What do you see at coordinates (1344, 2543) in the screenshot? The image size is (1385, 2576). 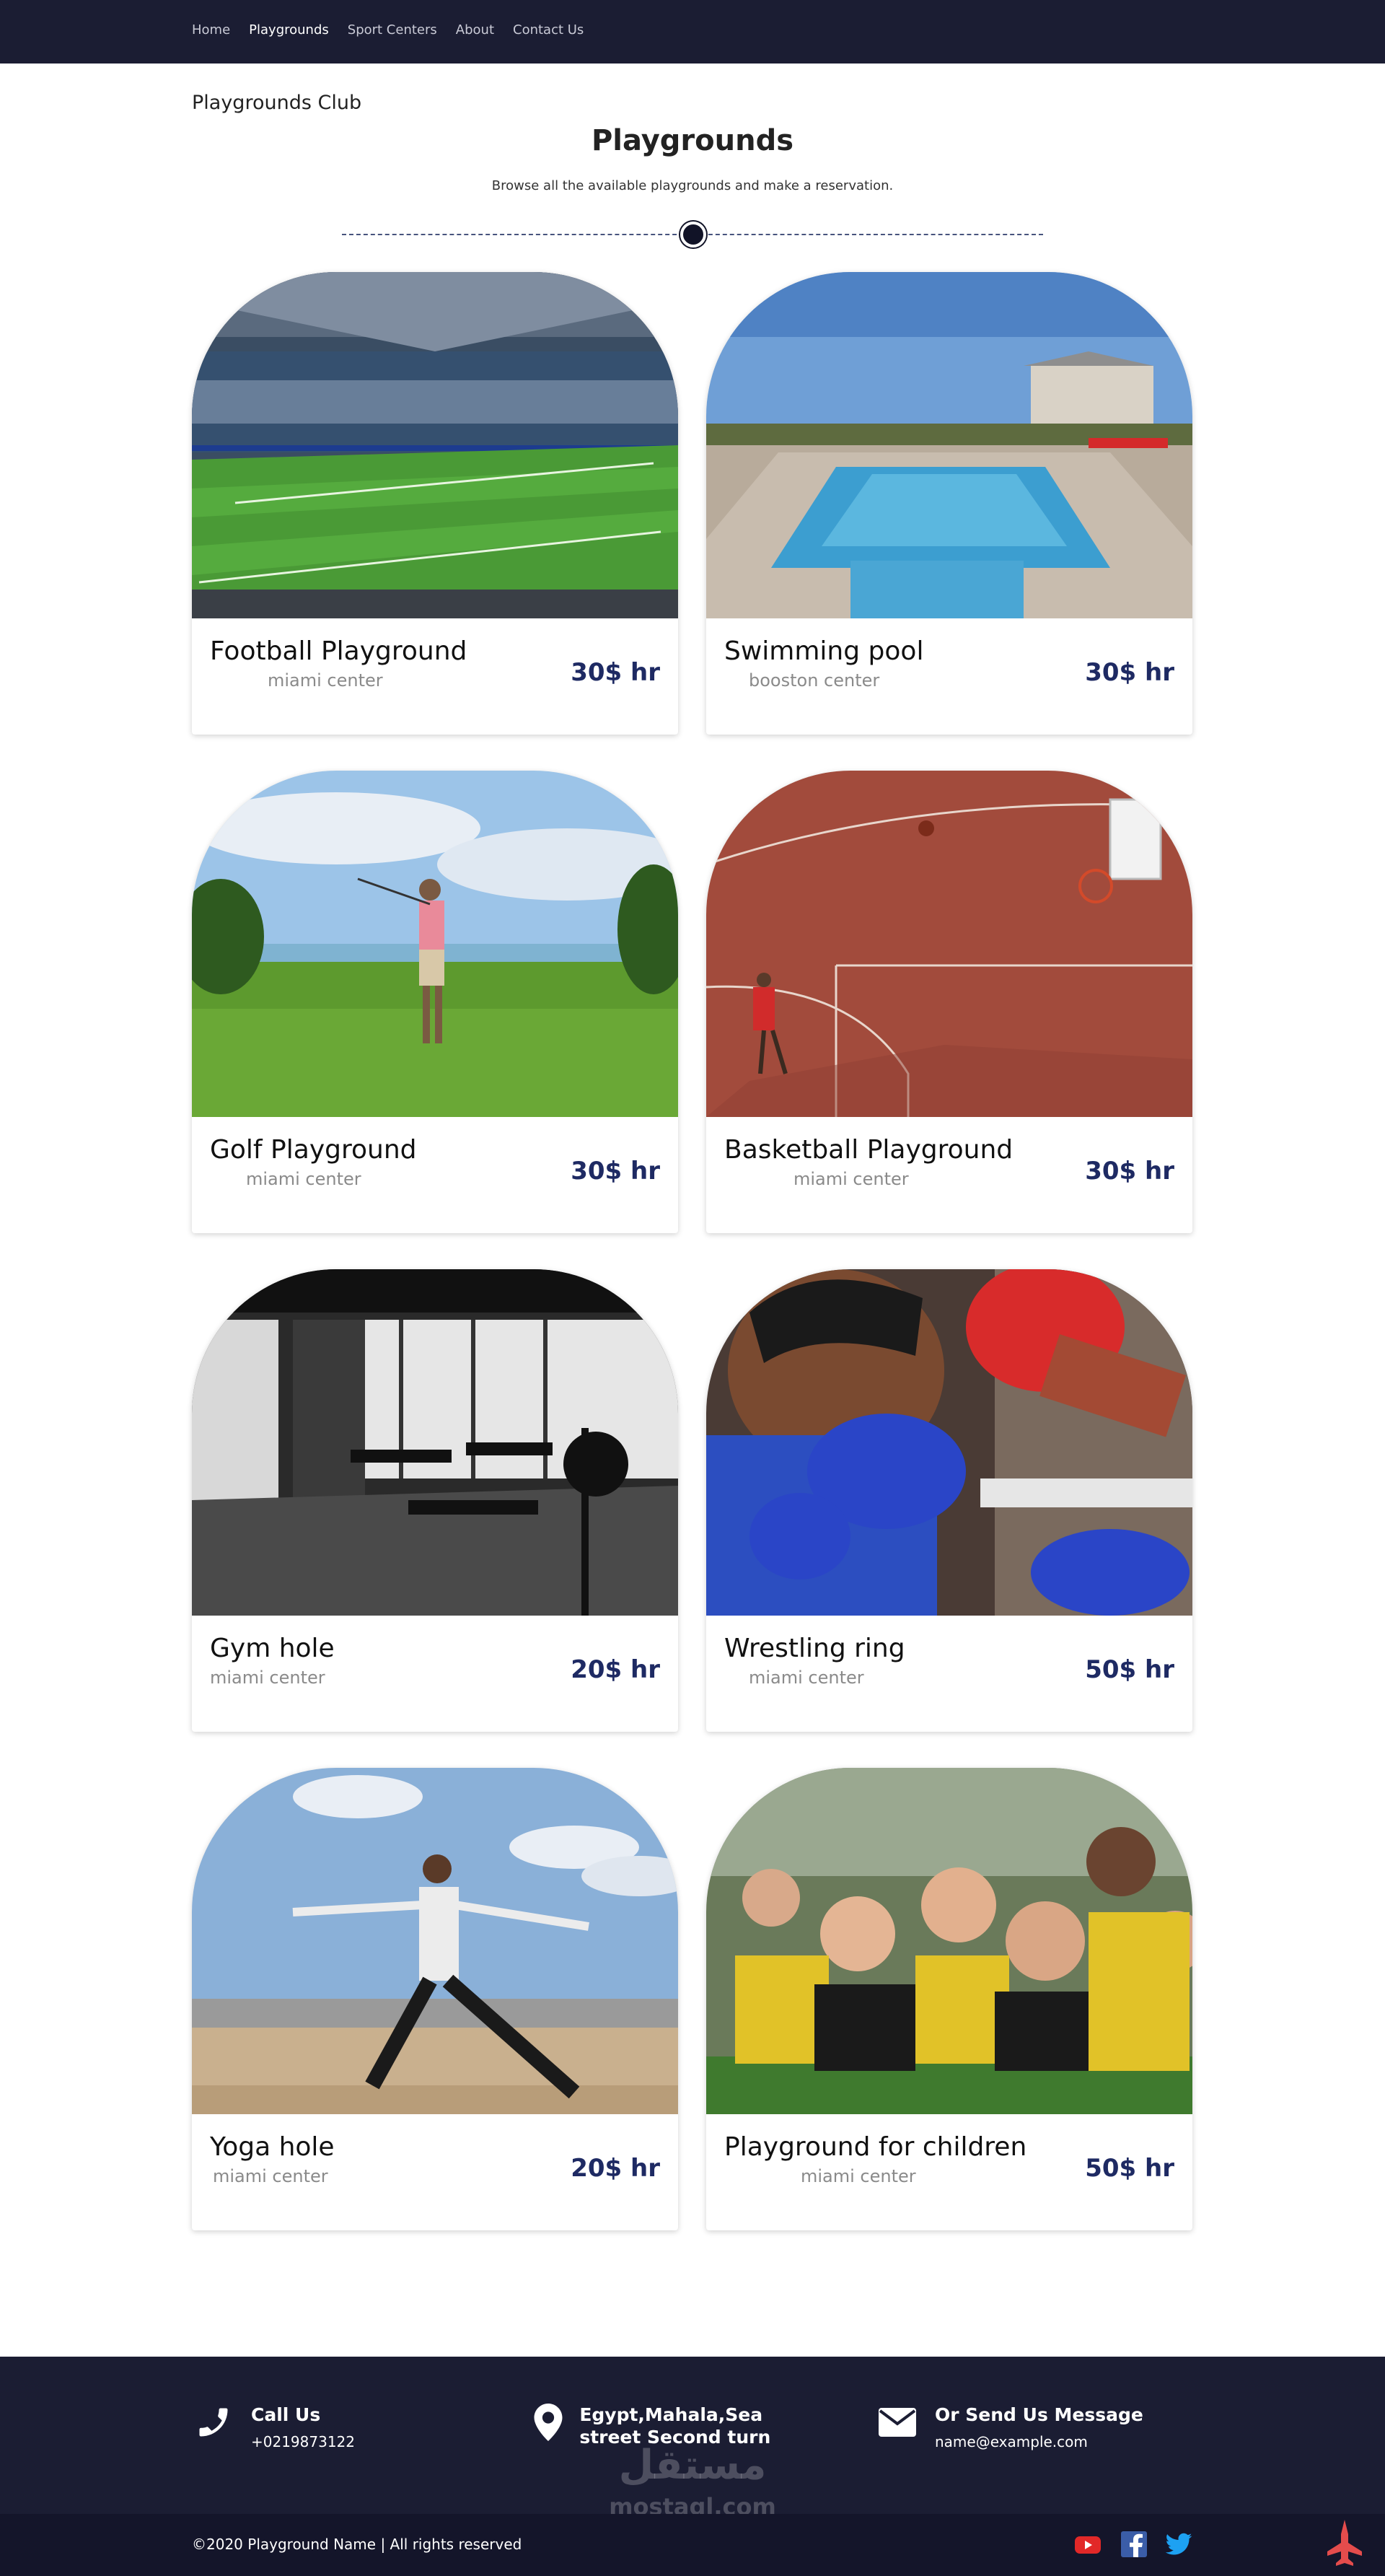 I see `scroll-to-top-jet-icon` at bounding box center [1344, 2543].